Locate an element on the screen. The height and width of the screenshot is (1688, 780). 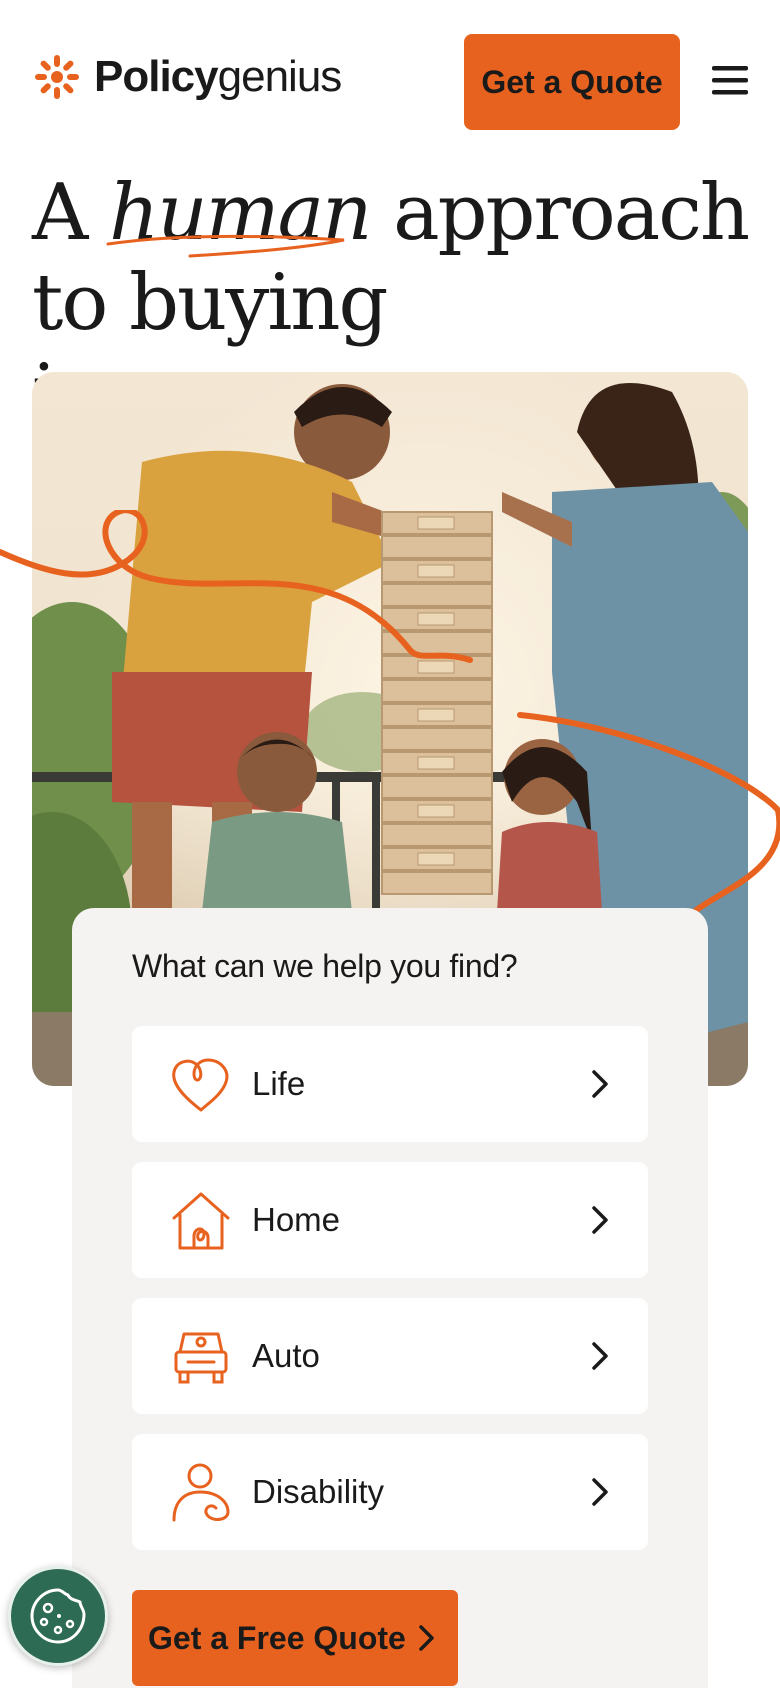
get-a-quote-button: Get a Quote is located at coordinates (572, 82).